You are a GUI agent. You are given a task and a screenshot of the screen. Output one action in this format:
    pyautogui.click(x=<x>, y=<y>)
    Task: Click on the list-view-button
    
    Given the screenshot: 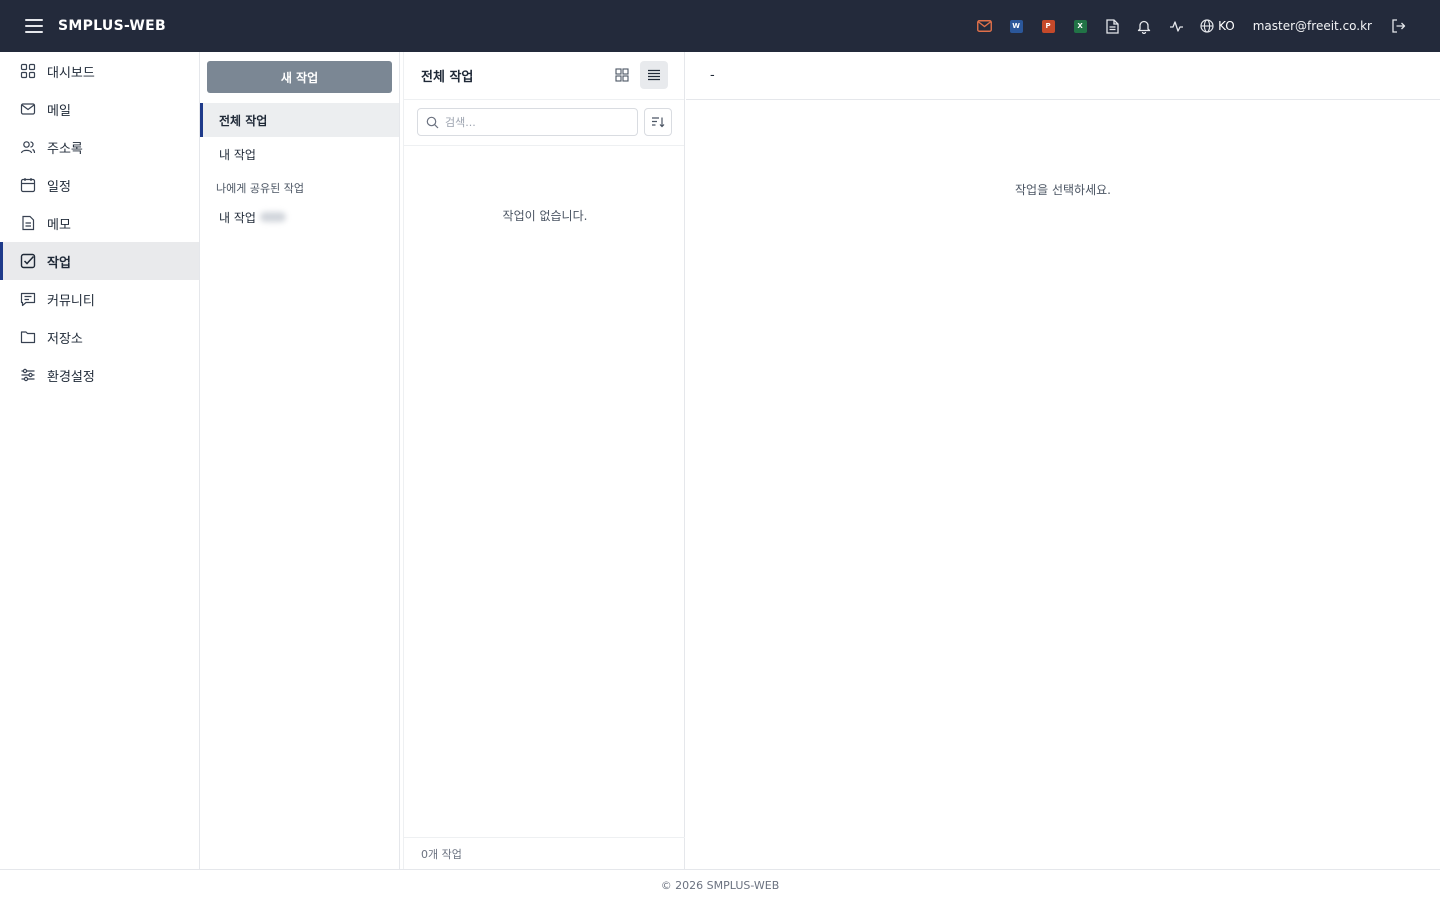 What is the action you would take?
    pyautogui.click(x=654, y=75)
    